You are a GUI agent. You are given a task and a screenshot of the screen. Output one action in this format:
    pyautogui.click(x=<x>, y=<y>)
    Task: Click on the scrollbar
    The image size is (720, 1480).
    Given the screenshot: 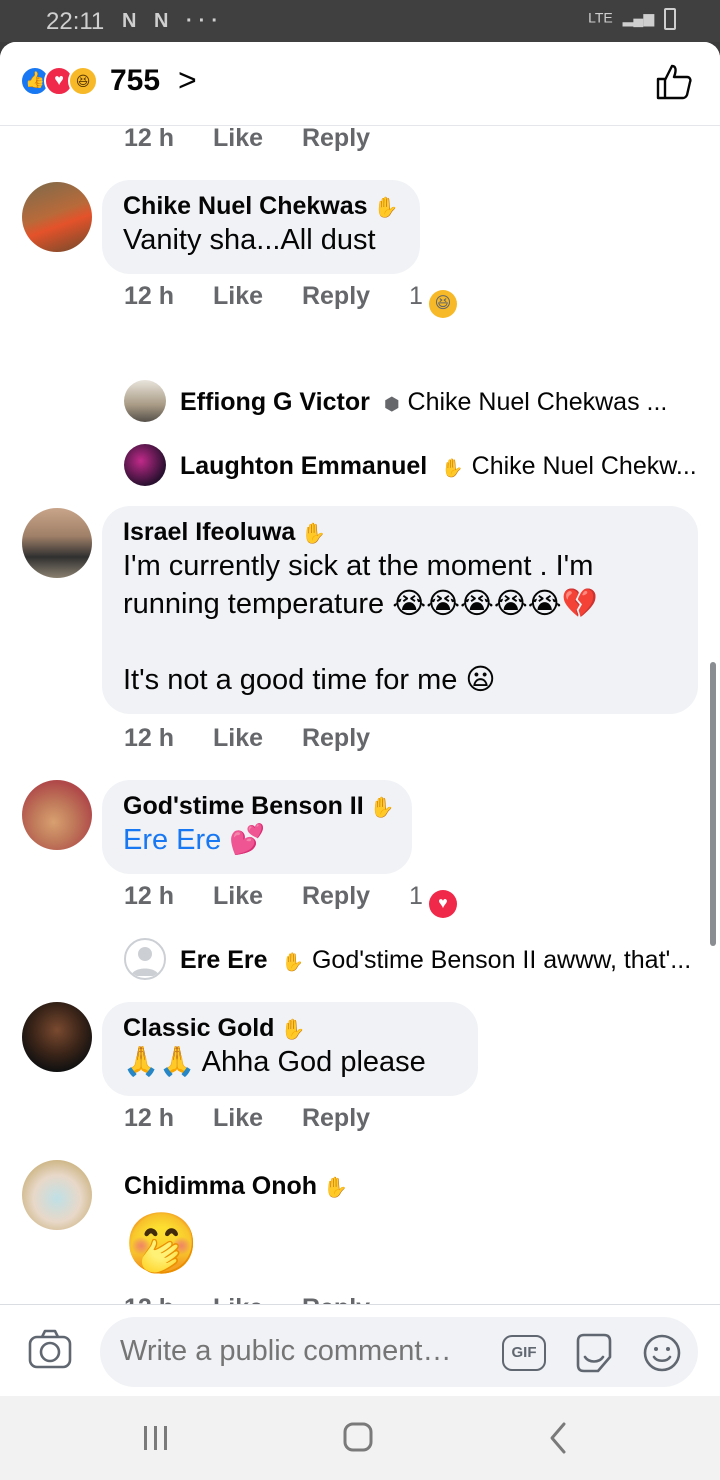 What is the action you would take?
    pyautogui.click(x=713, y=804)
    